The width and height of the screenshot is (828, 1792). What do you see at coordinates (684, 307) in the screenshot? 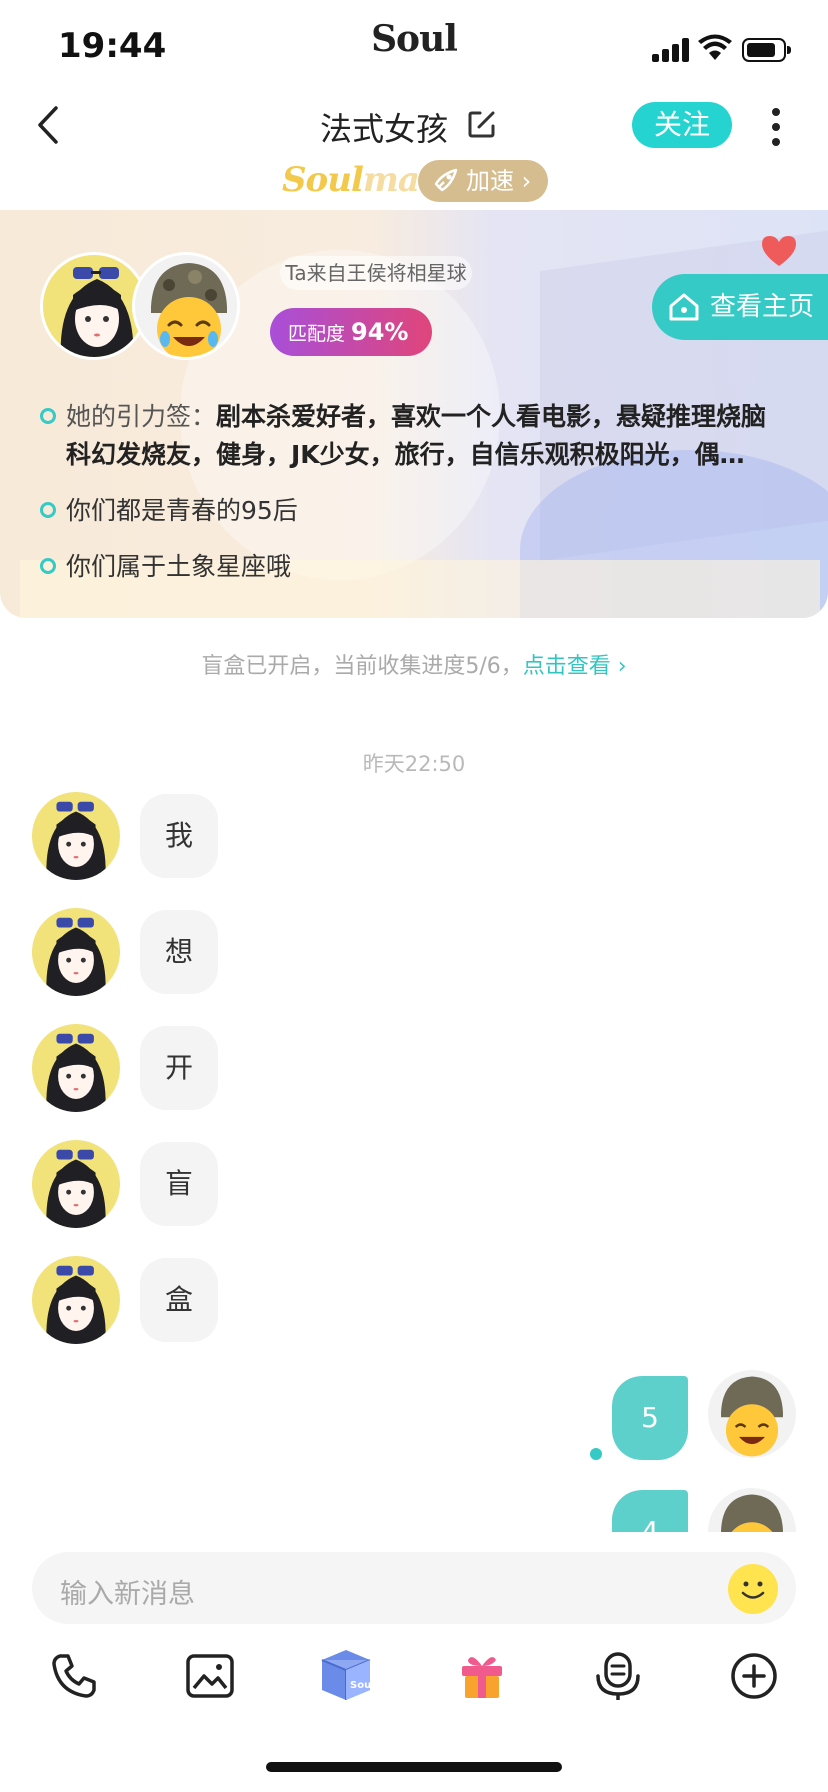
I see `home-icon` at bounding box center [684, 307].